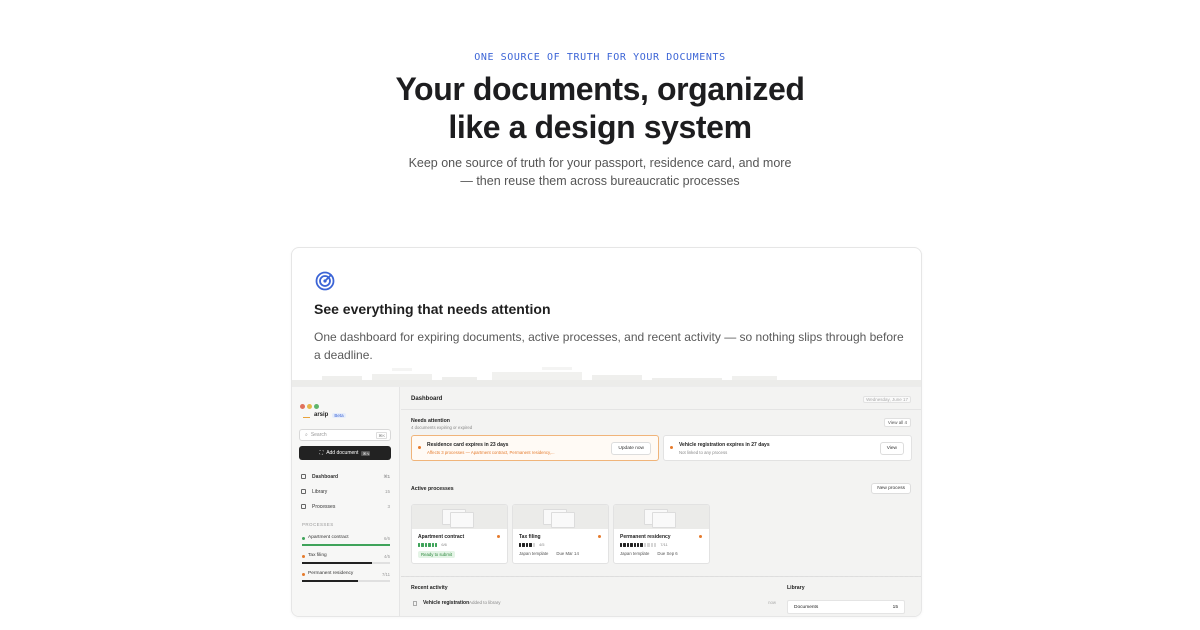 The height and width of the screenshot is (630, 1200). I want to click on warning-dot, so click(419, 447).